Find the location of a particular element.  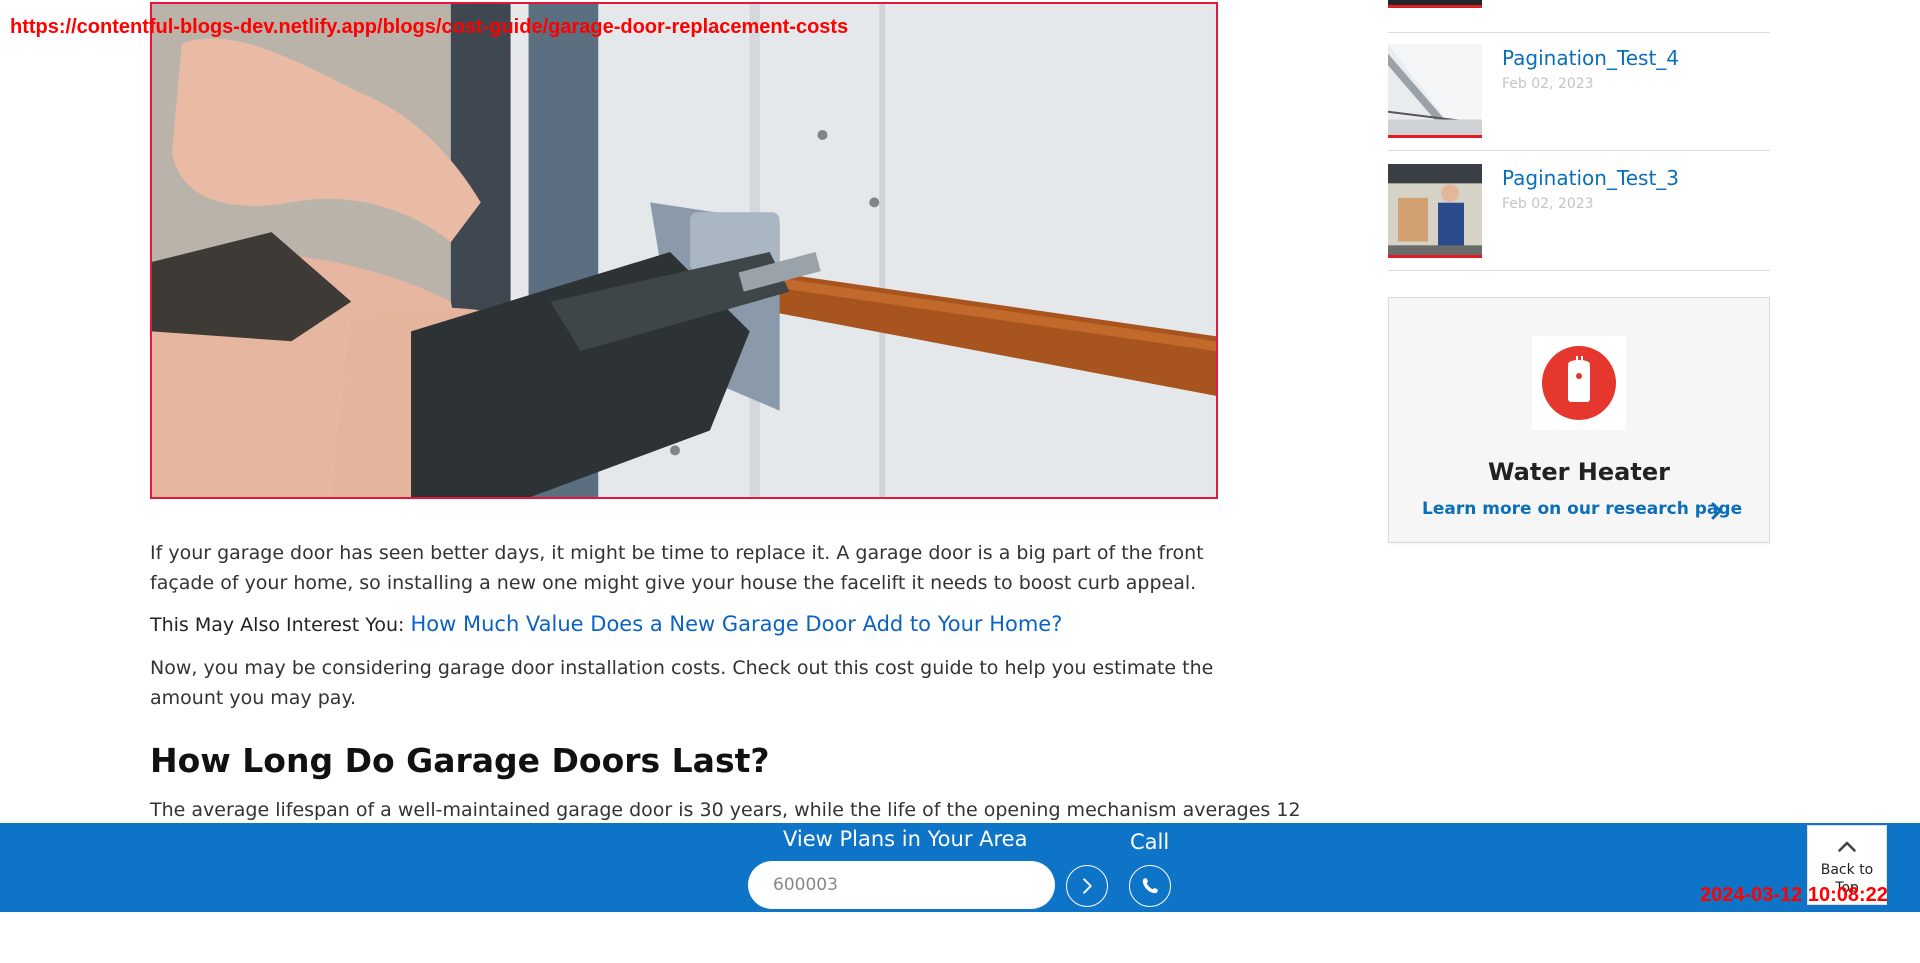

call-button is located at coordinates (1150, 886).